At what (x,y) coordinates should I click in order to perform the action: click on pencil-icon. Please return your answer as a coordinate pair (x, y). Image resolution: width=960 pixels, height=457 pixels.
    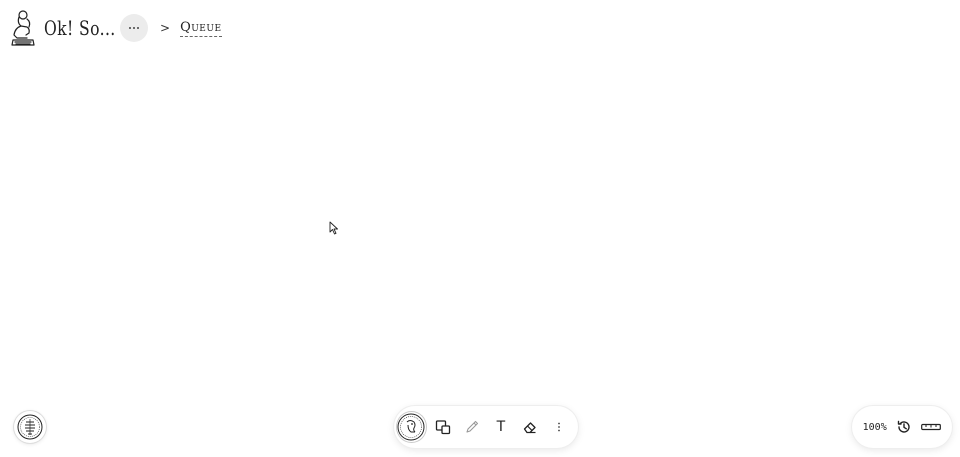
    Looking at the image, I should click on (472, 426).